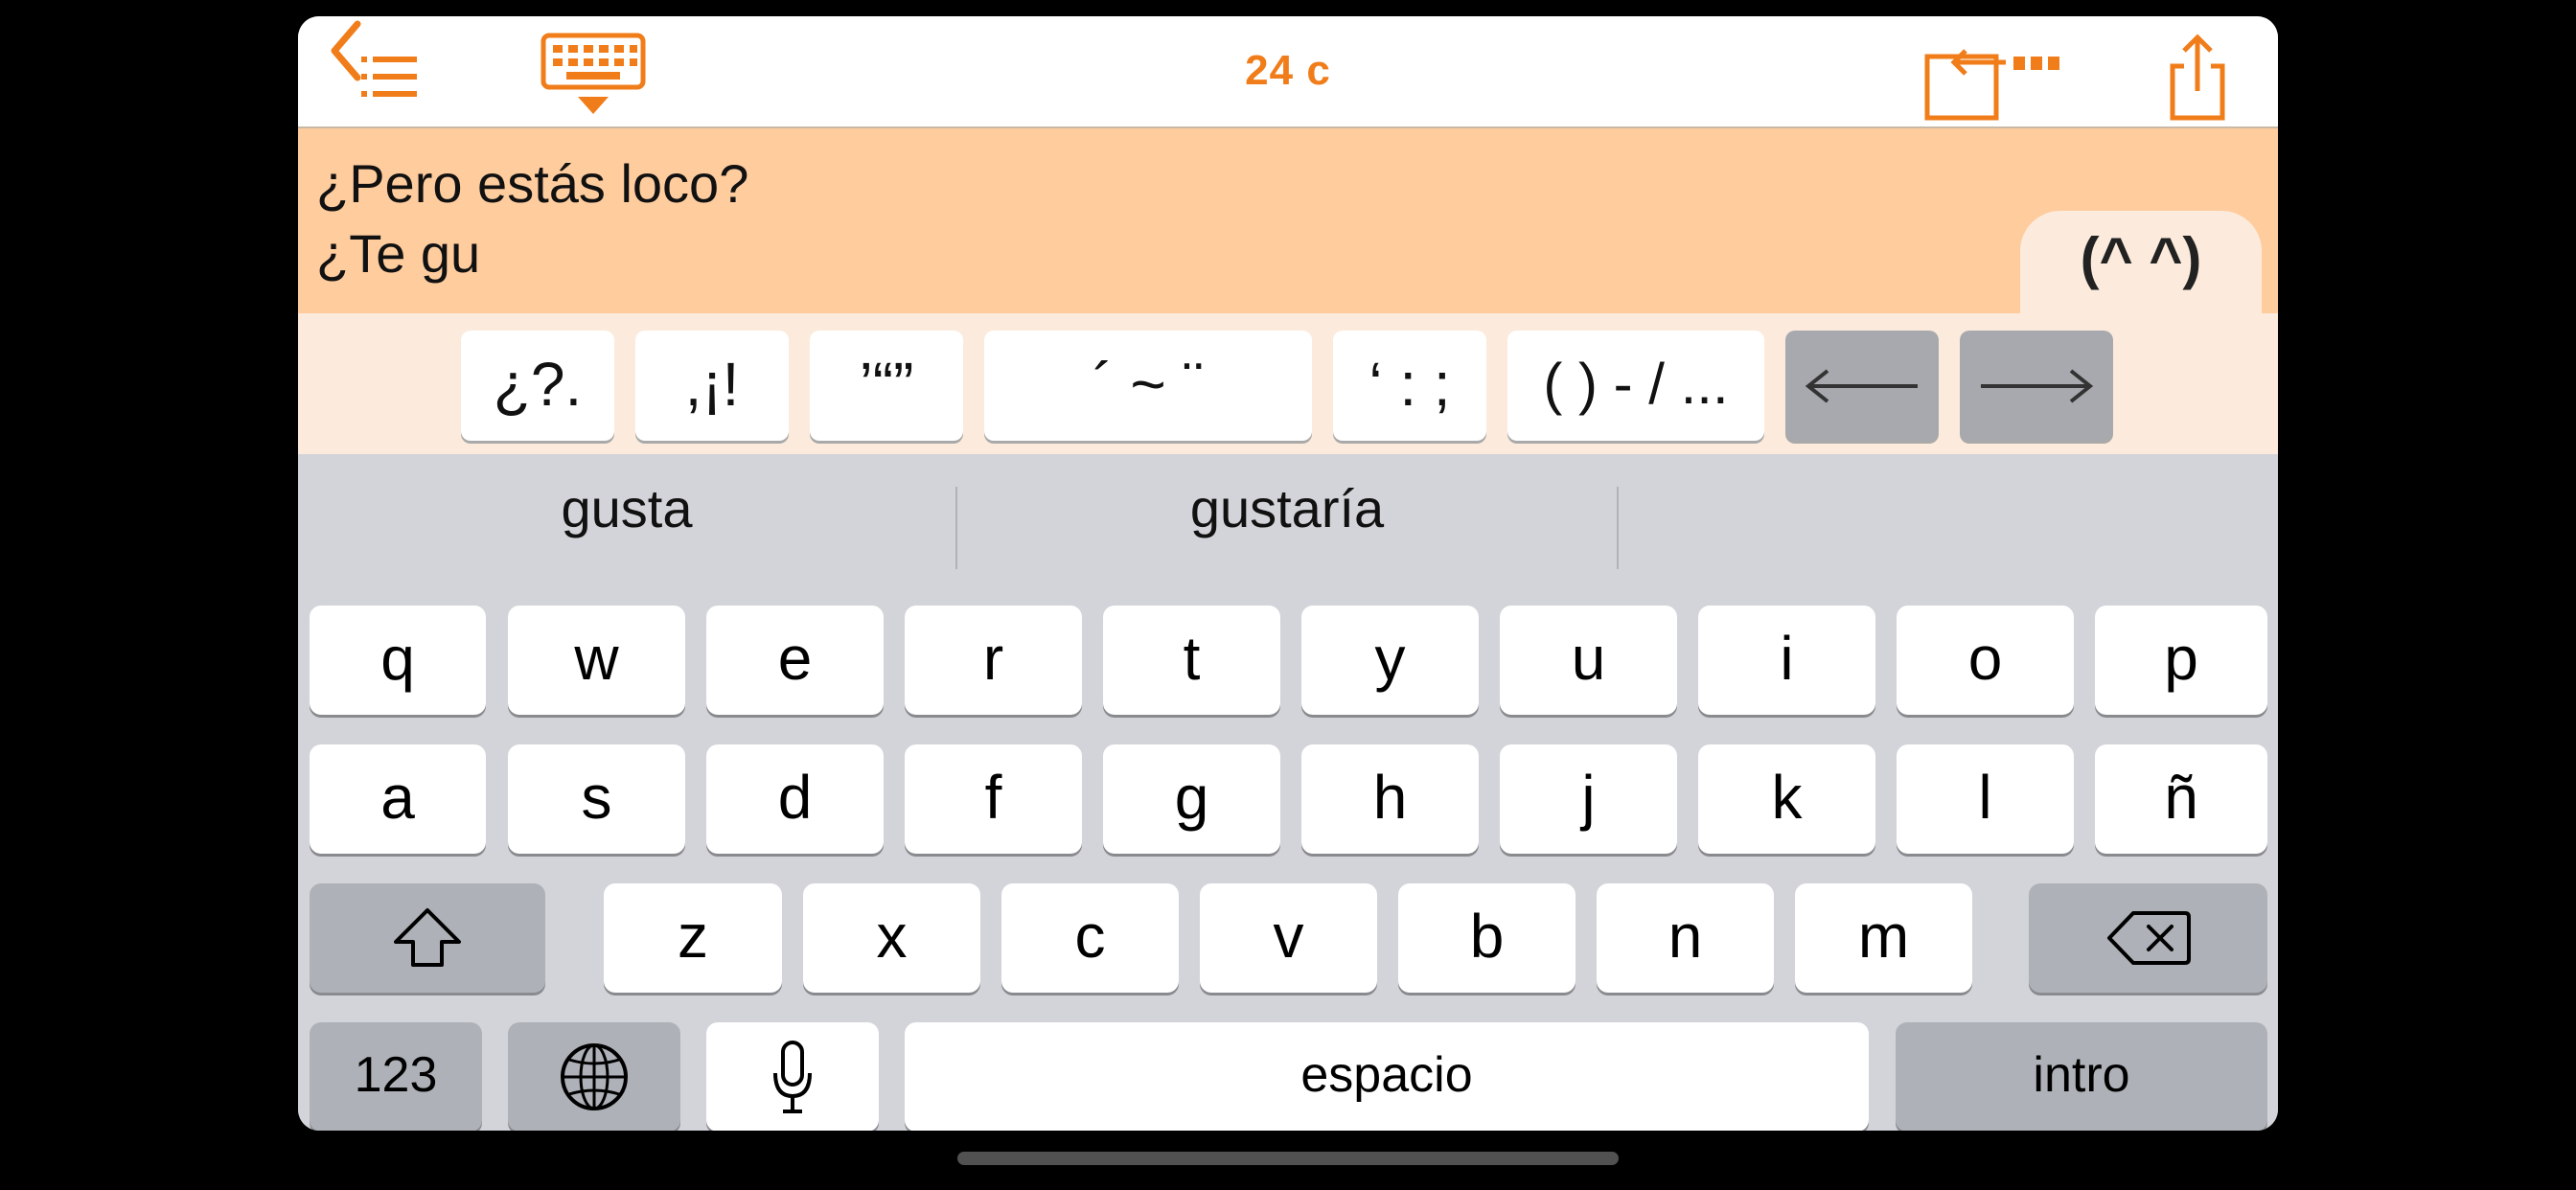 The width and height of the screenshot is (2576, 1190). What do you see at coordinates (1191, 799) in the screenshot?
I see `key-g: g` at bounding box center [1191, 799].